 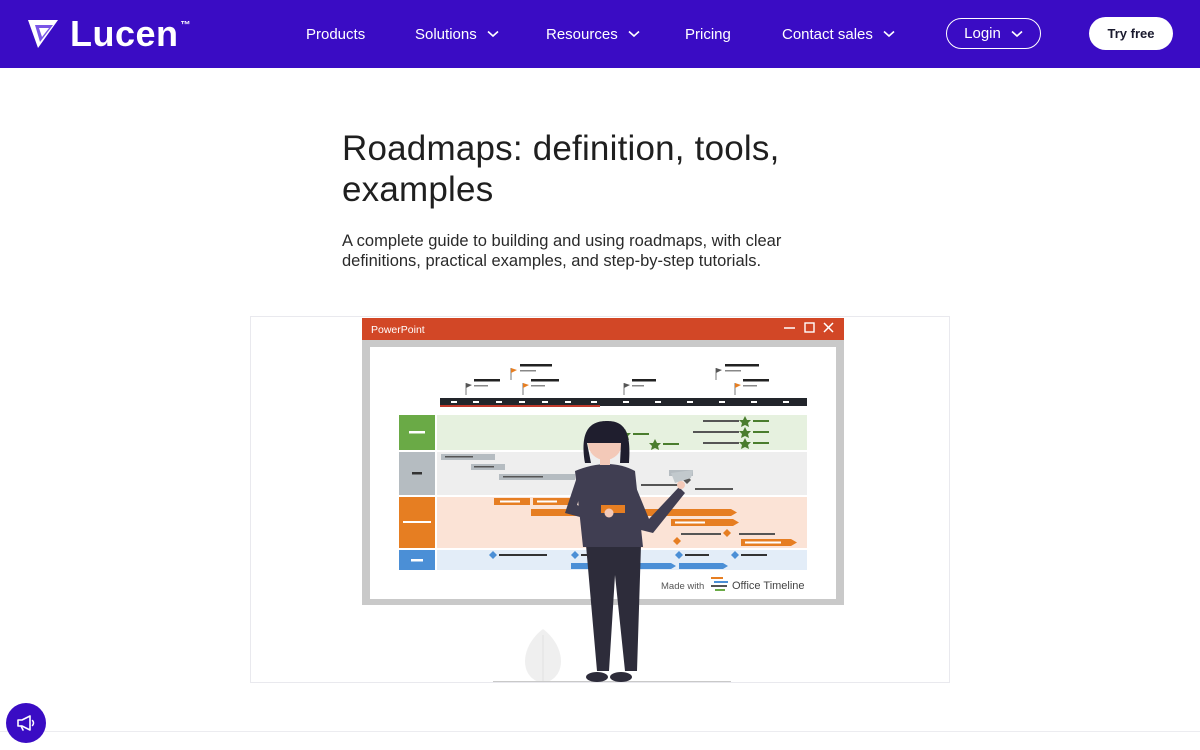 What do you see at coordinates (561, 148) in the screenshot?
I see `page-title-line-1: Roadmaps: definition, tools,` at bounding box center [561, 148].